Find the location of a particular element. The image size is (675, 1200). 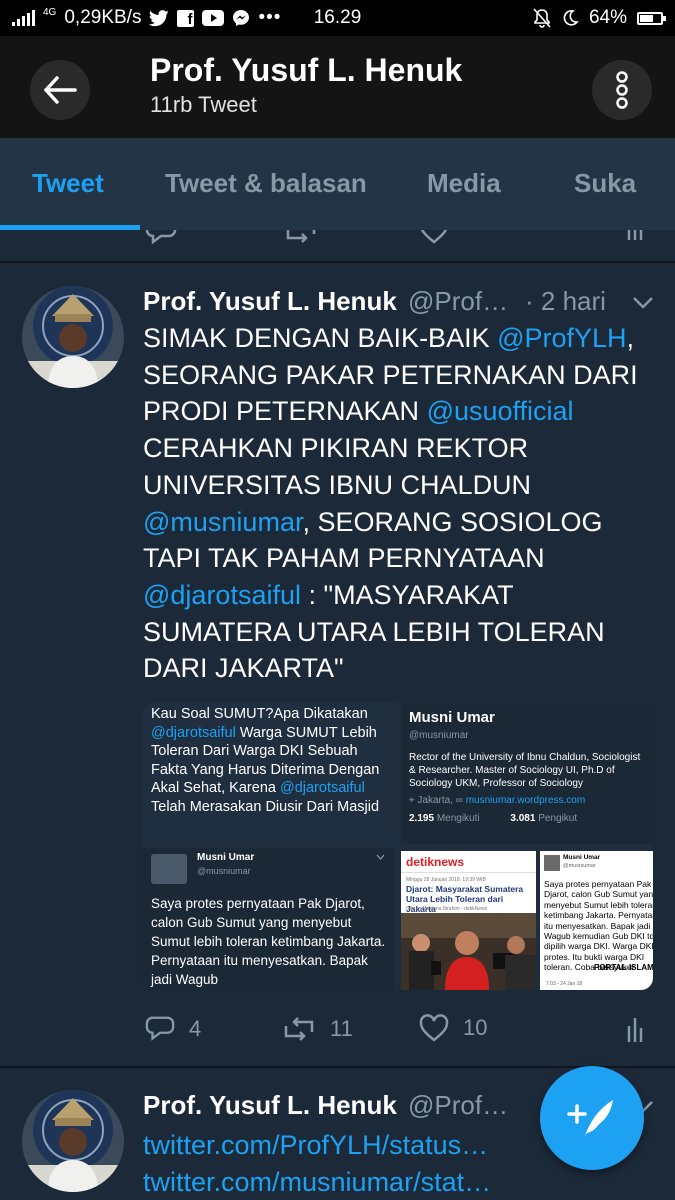

compose-tweet-button is located at coordinates (592, 1118).